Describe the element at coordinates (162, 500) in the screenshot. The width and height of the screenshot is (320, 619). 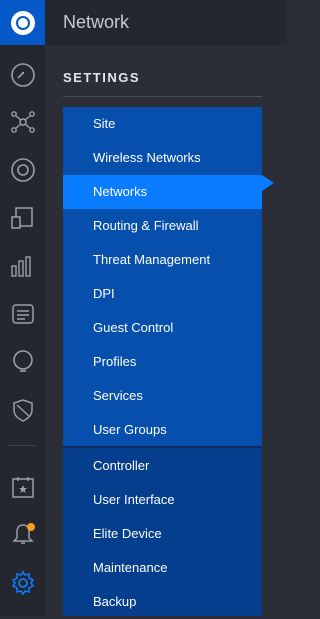
I see `menu-item-user-interface: User Interface` at that location.